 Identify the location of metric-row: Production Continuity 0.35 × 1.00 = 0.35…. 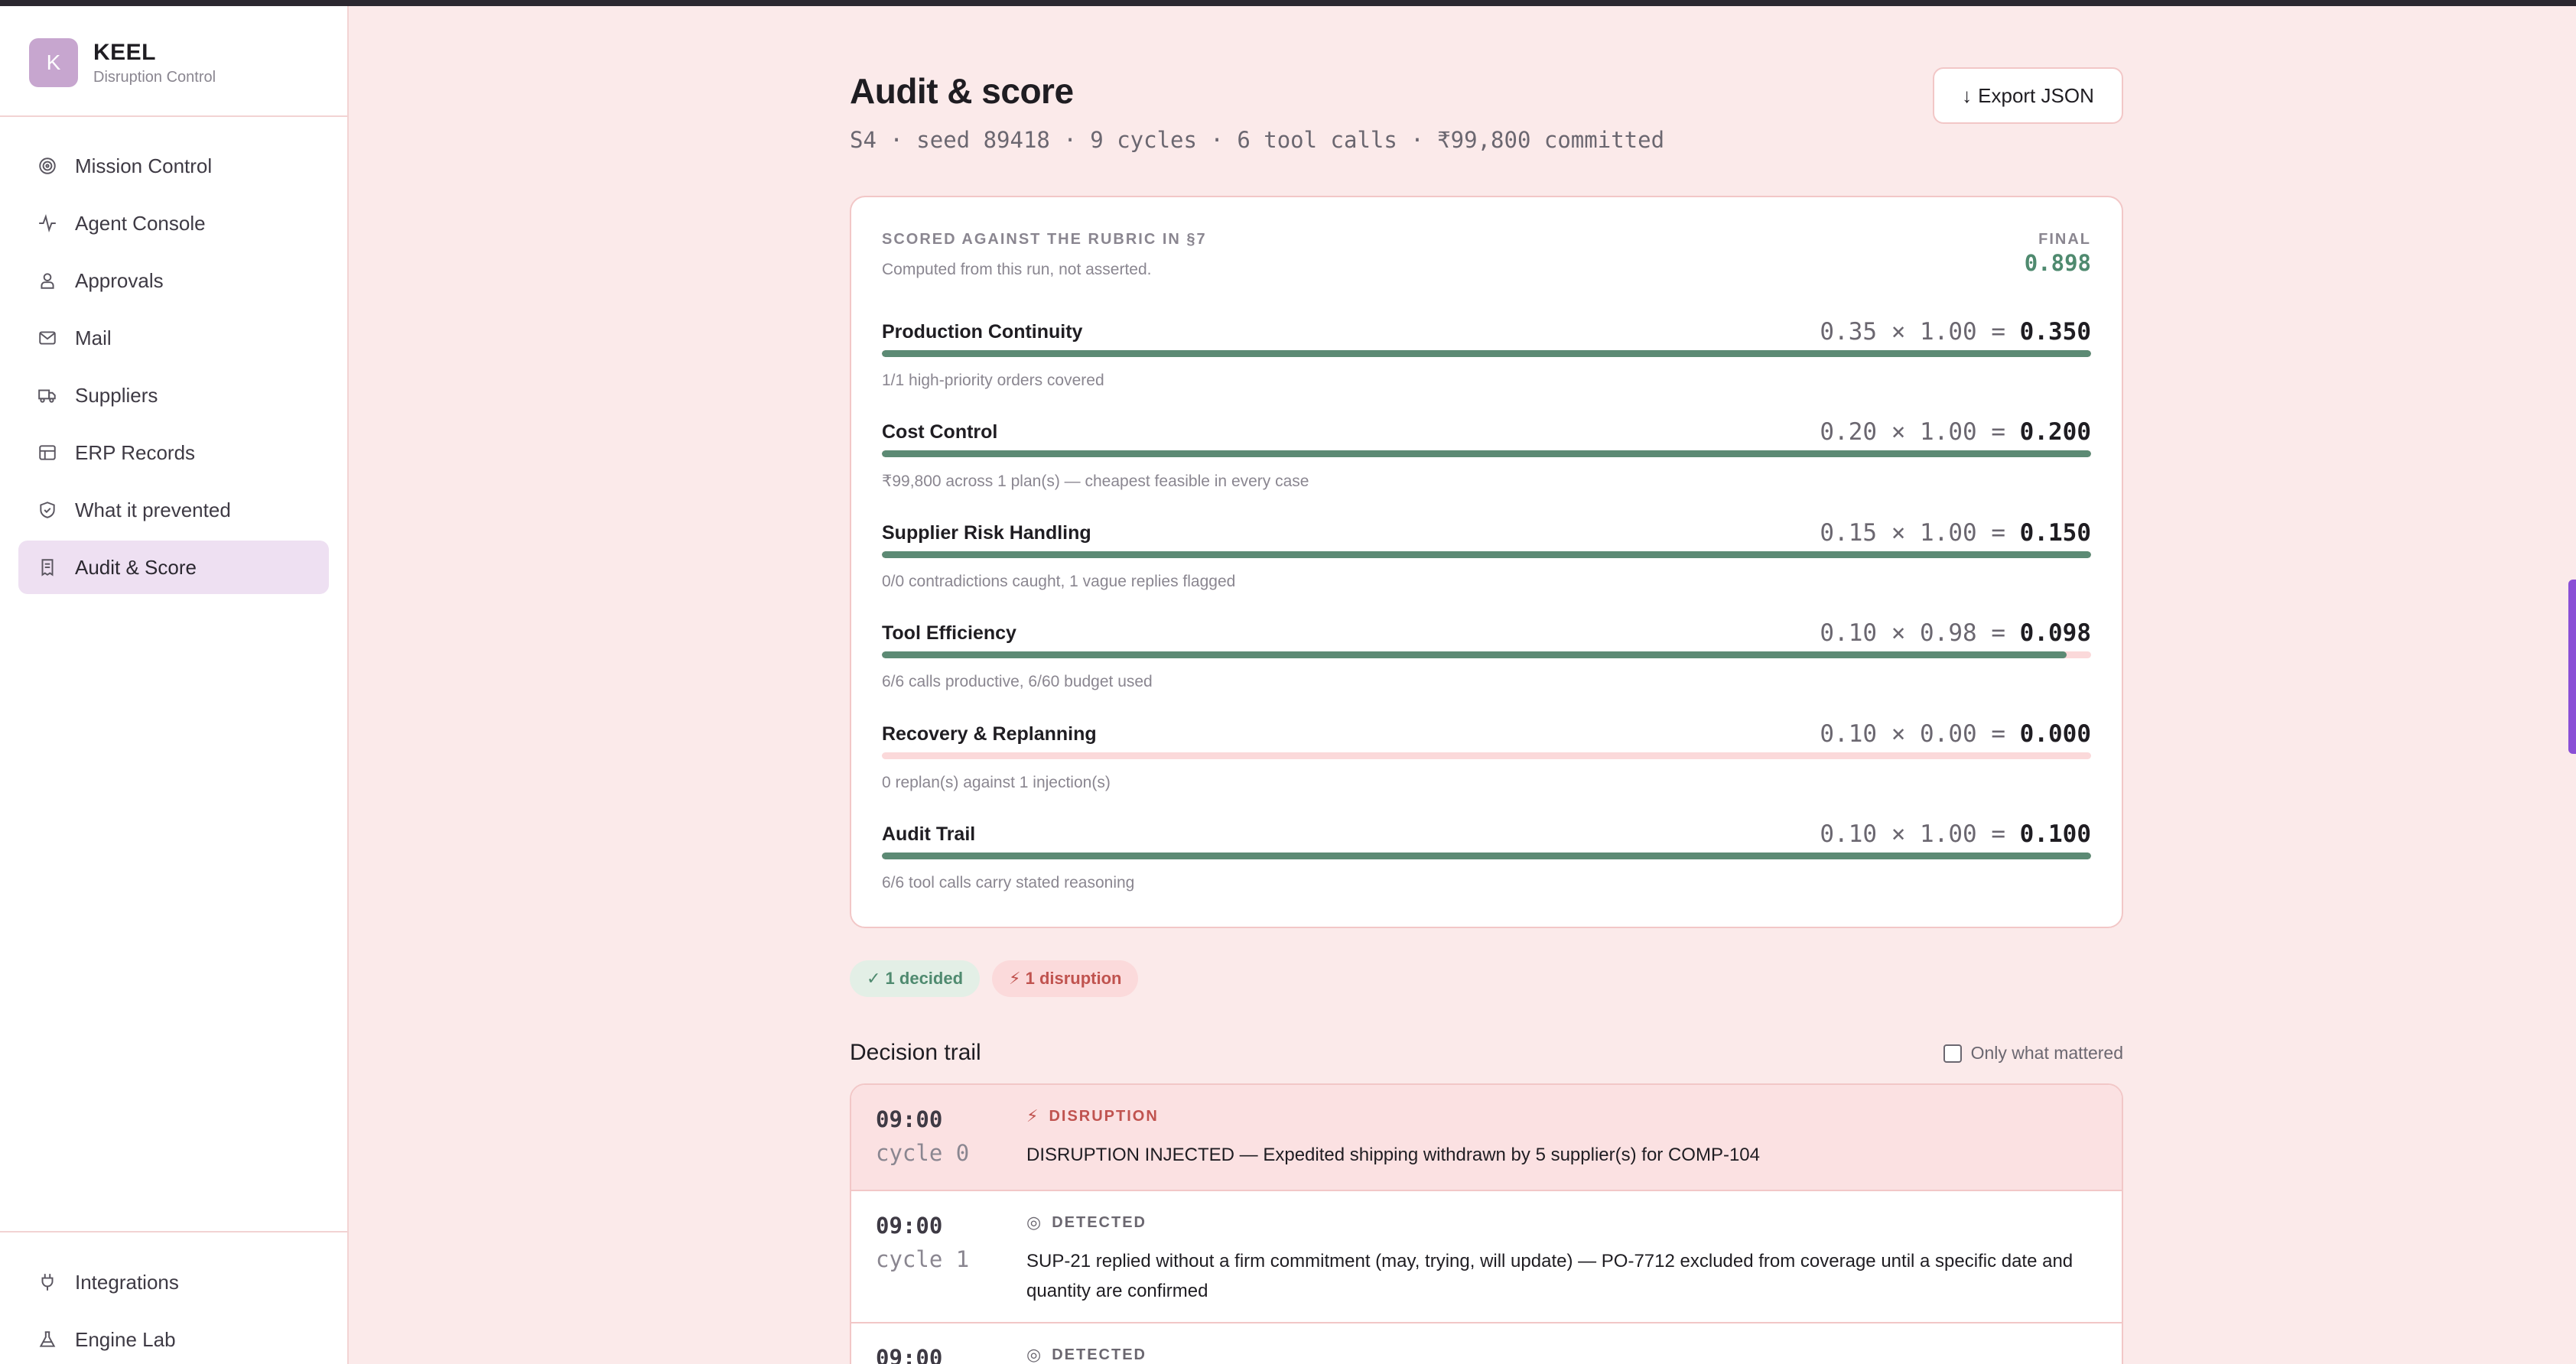
(1486, 361).